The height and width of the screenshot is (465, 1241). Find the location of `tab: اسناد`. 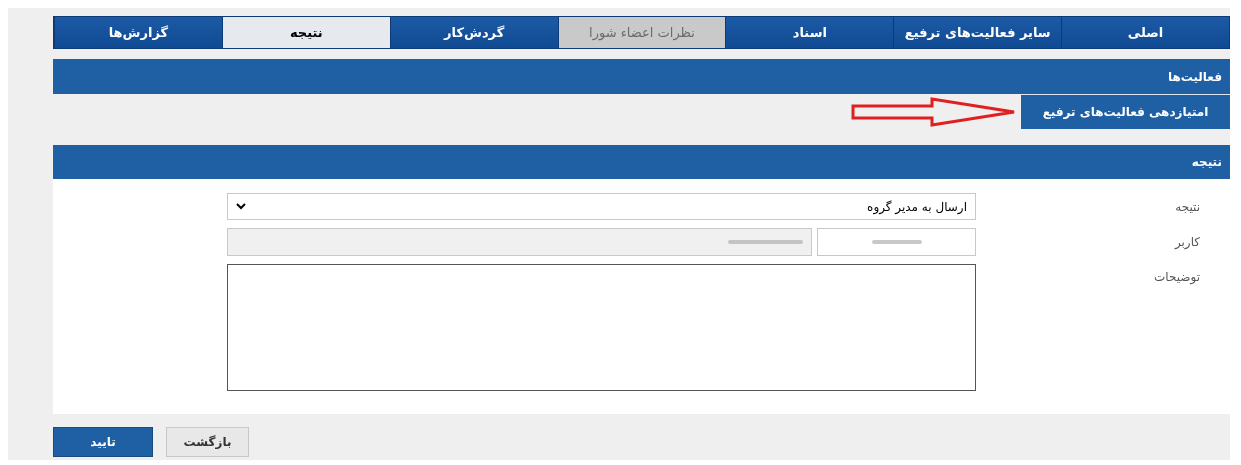

tab: اسناد is located at coordinates (809, 32).